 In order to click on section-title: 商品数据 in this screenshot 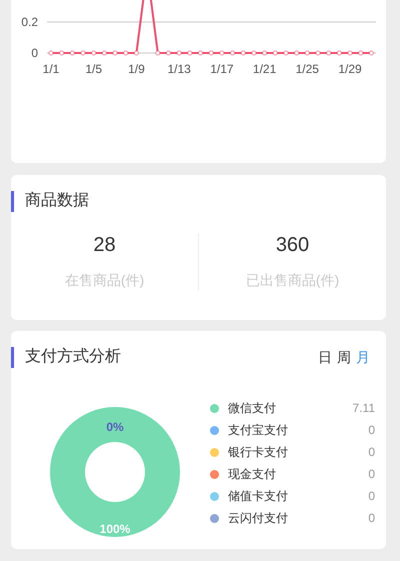, I will do `click(57, 200)`.